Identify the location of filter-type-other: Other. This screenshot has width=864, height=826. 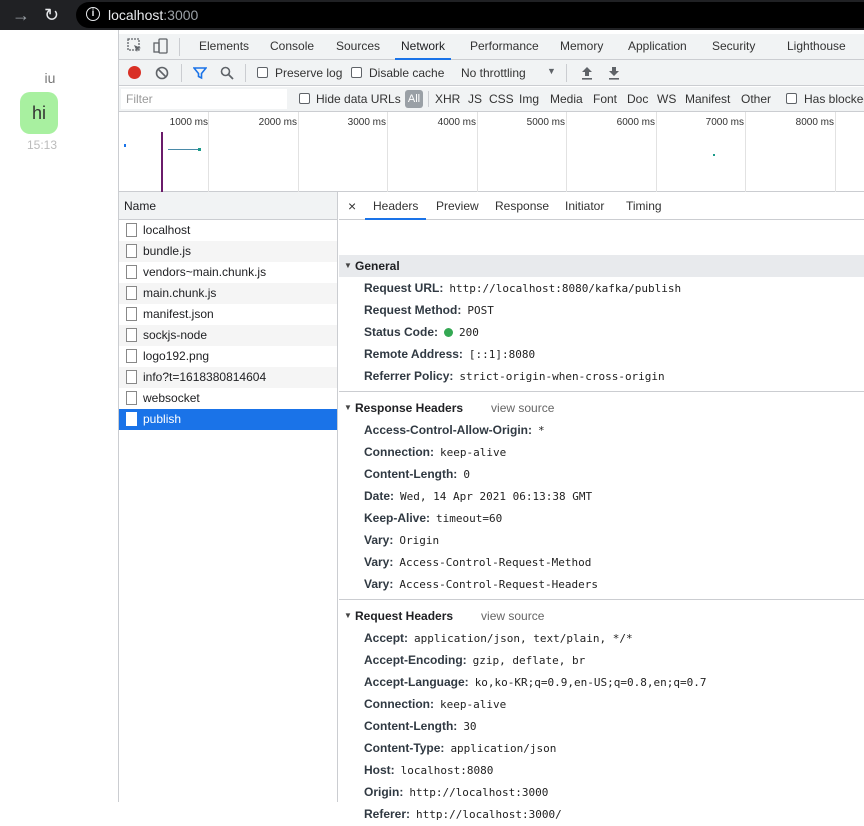
(756, 99).